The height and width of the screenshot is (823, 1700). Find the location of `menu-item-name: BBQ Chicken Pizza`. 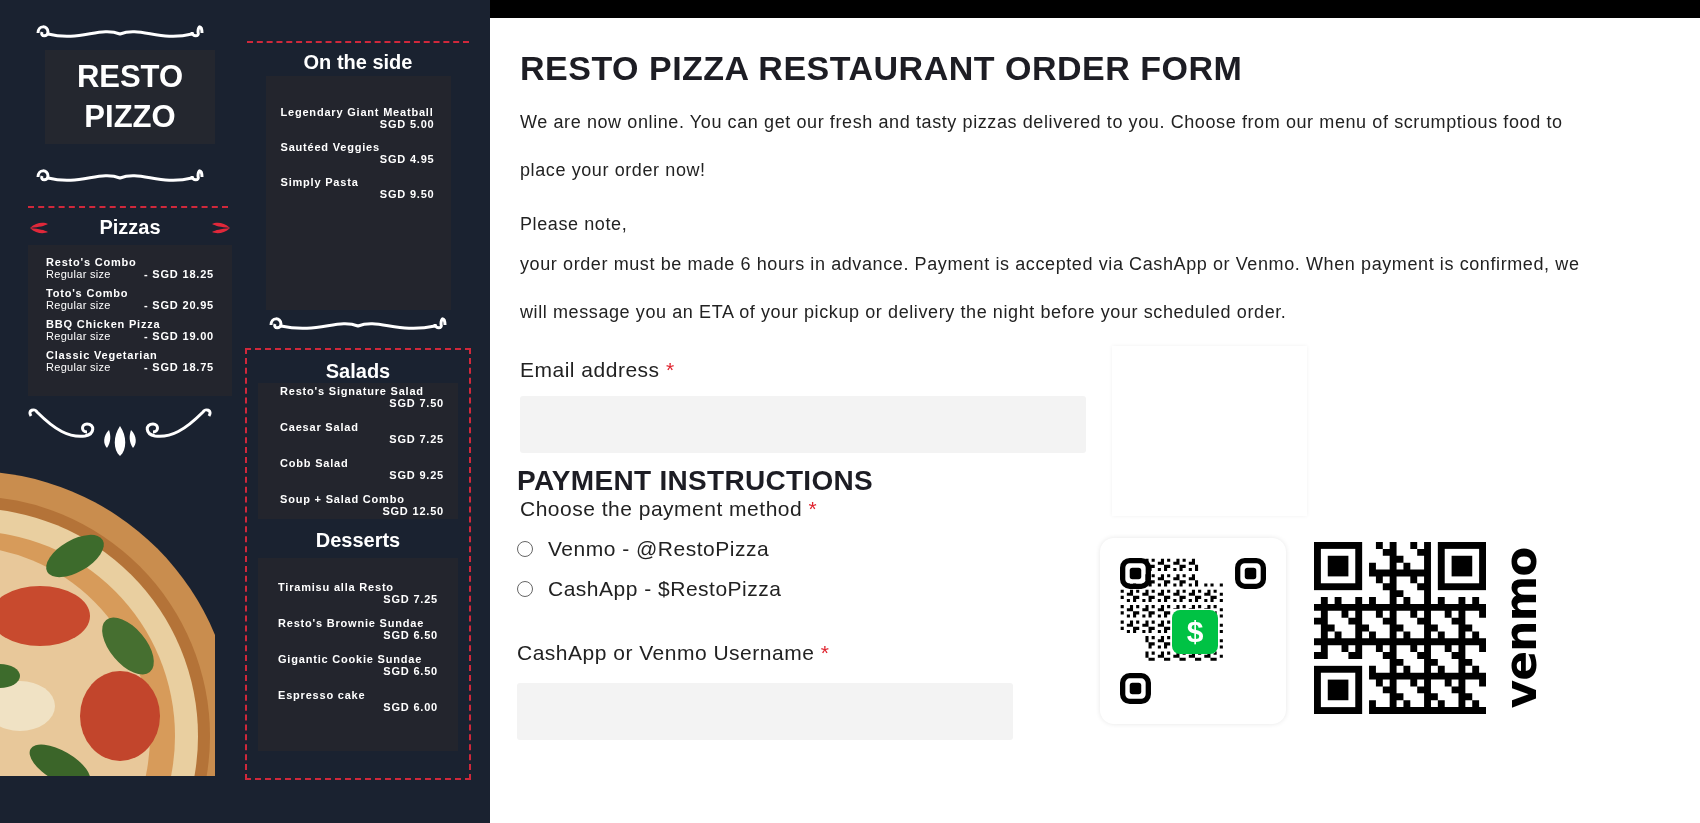

menu-item-name: BBQ Chicken Pizza is located at coordinates (104, 324).